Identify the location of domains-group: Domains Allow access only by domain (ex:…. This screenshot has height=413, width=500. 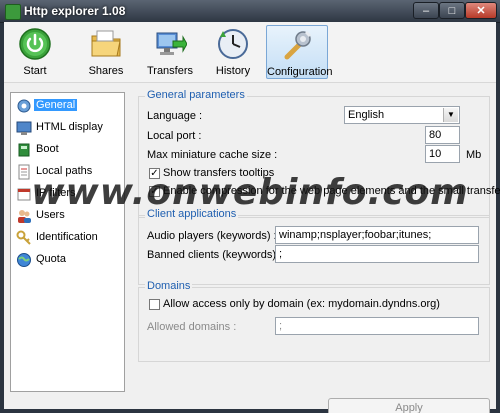
(314, 321).